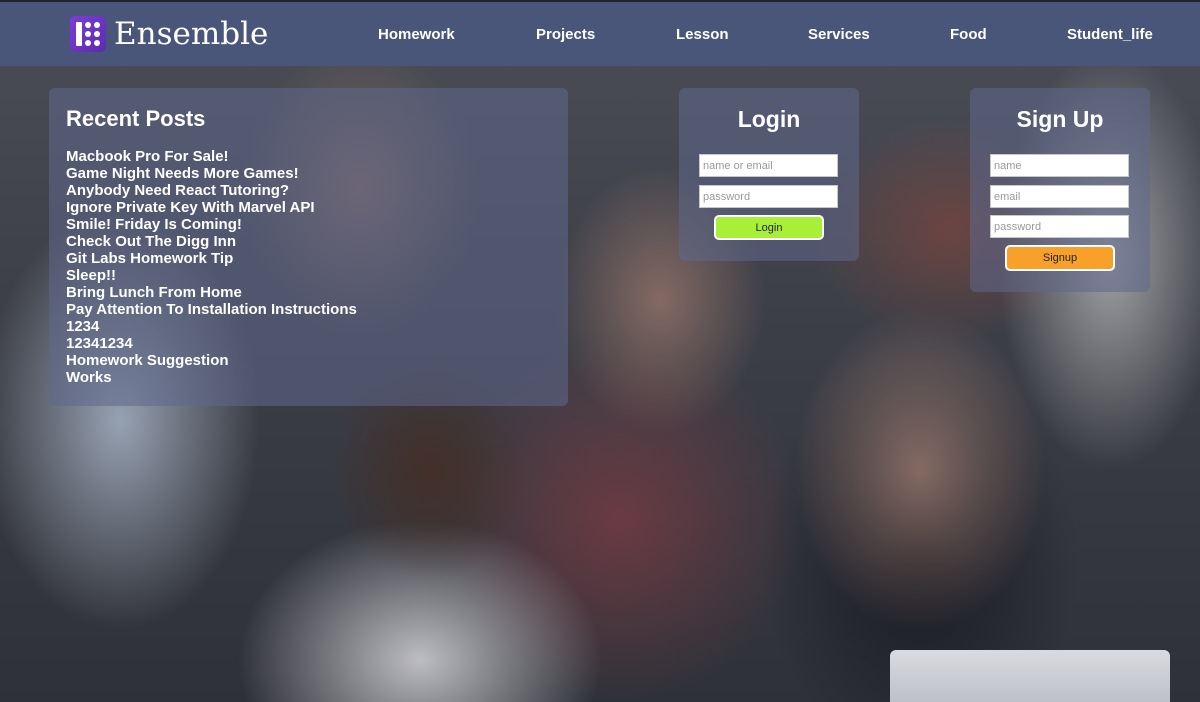 The width and height of the screenshot is (1200, 702). Describe the element at coordinates (308, 377) in the screenshot. I see `post-item: Works` at that location.